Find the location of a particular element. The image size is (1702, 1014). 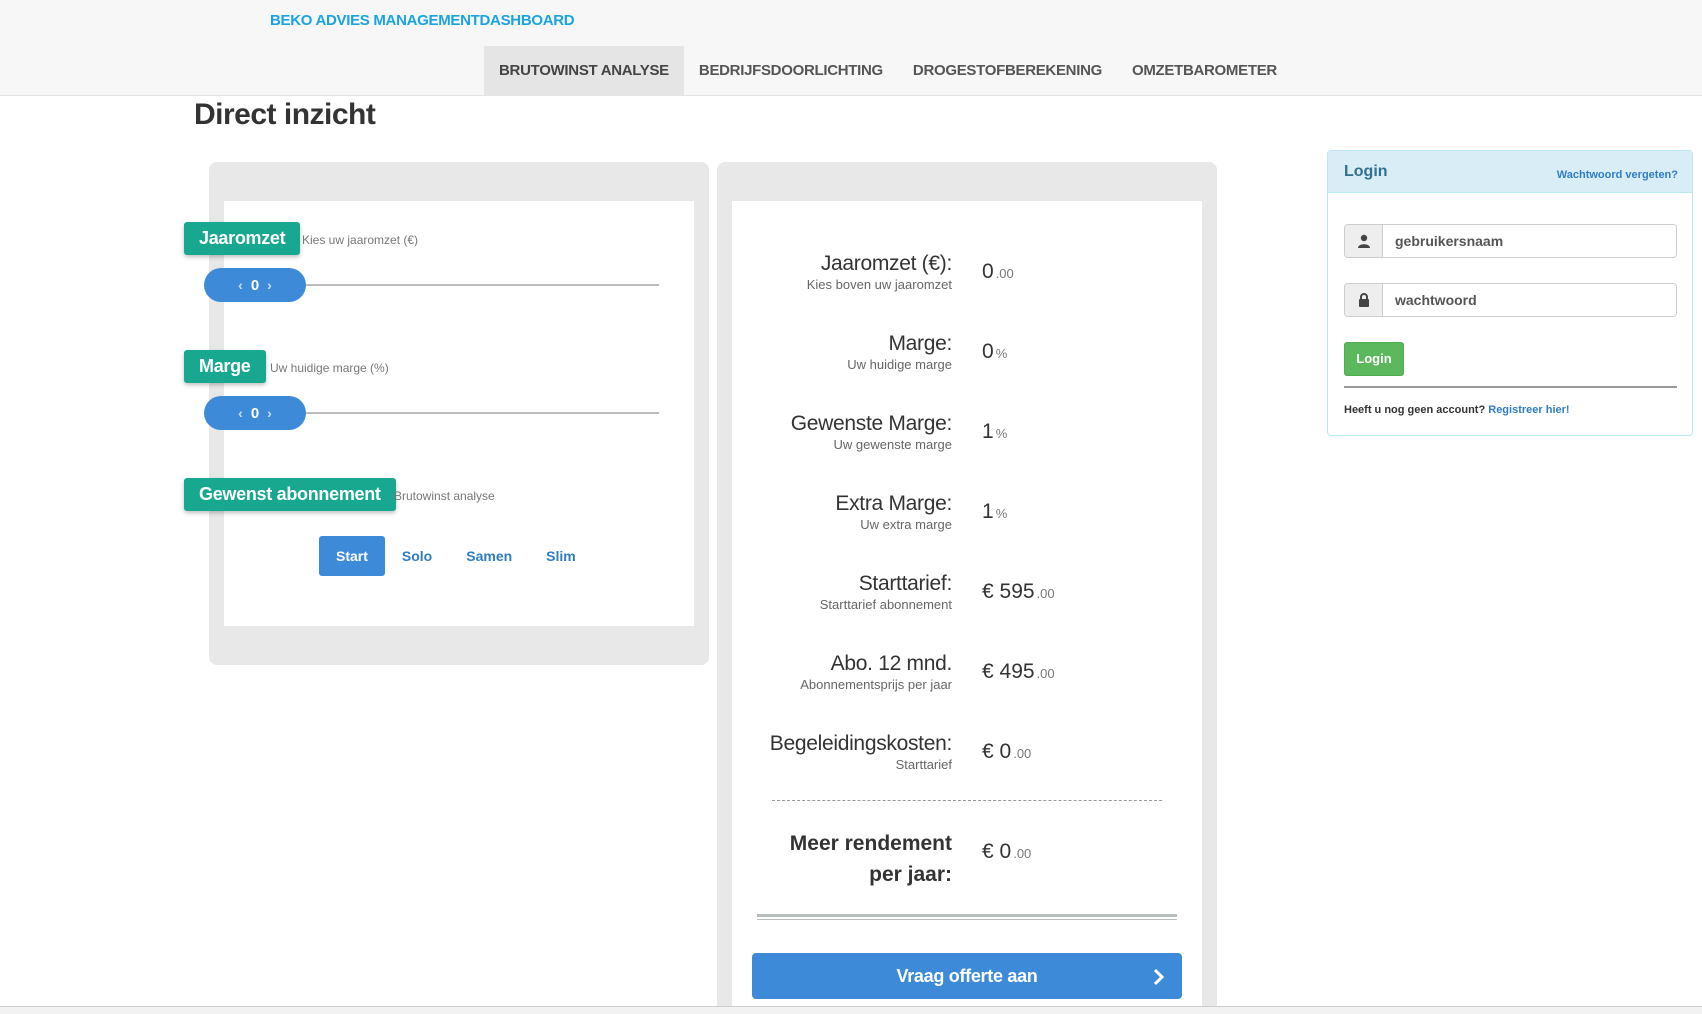

login-title: Login is located at coordinates (1366, 171).